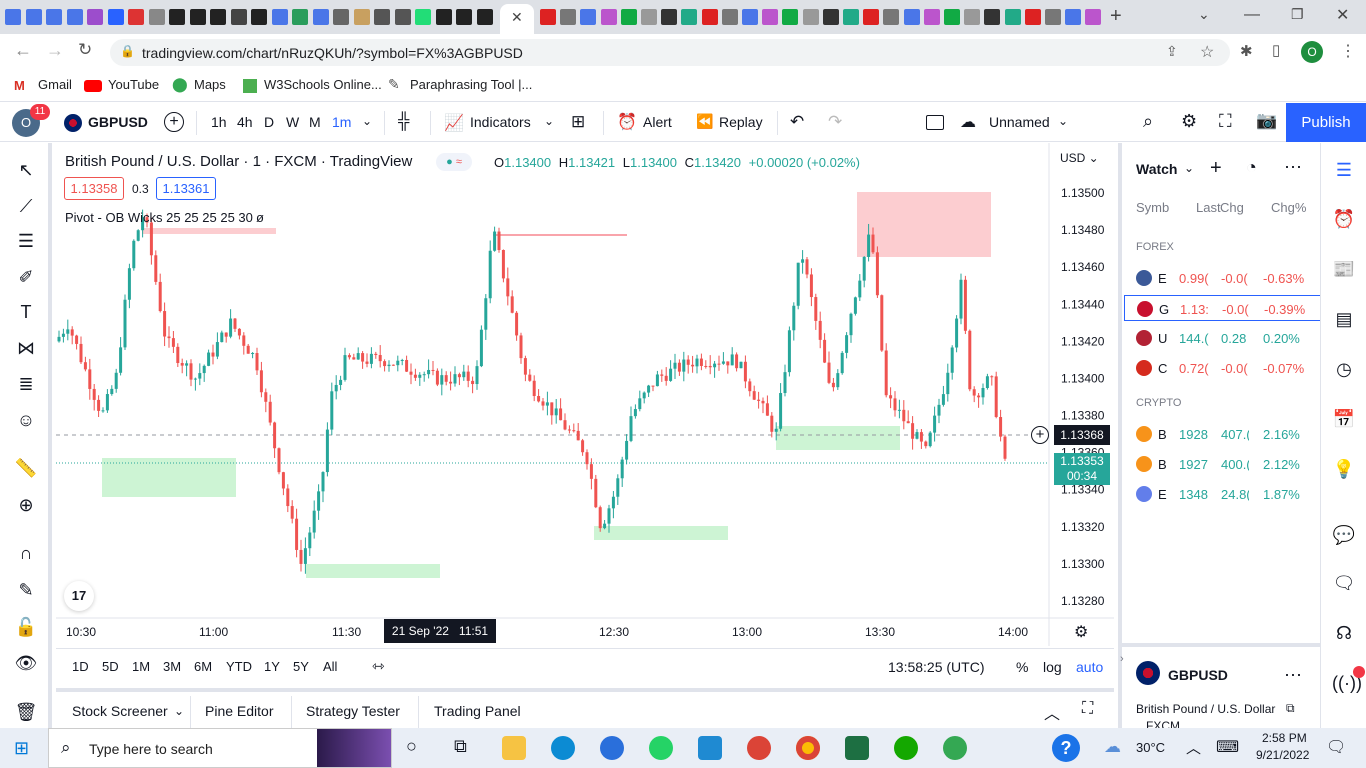 The image size is (1366, 768). Describe the element at coordinates (1223, 308) in the screenshot. I see `forex-row: G 1.13: -0.0(-0.39%` at that location.